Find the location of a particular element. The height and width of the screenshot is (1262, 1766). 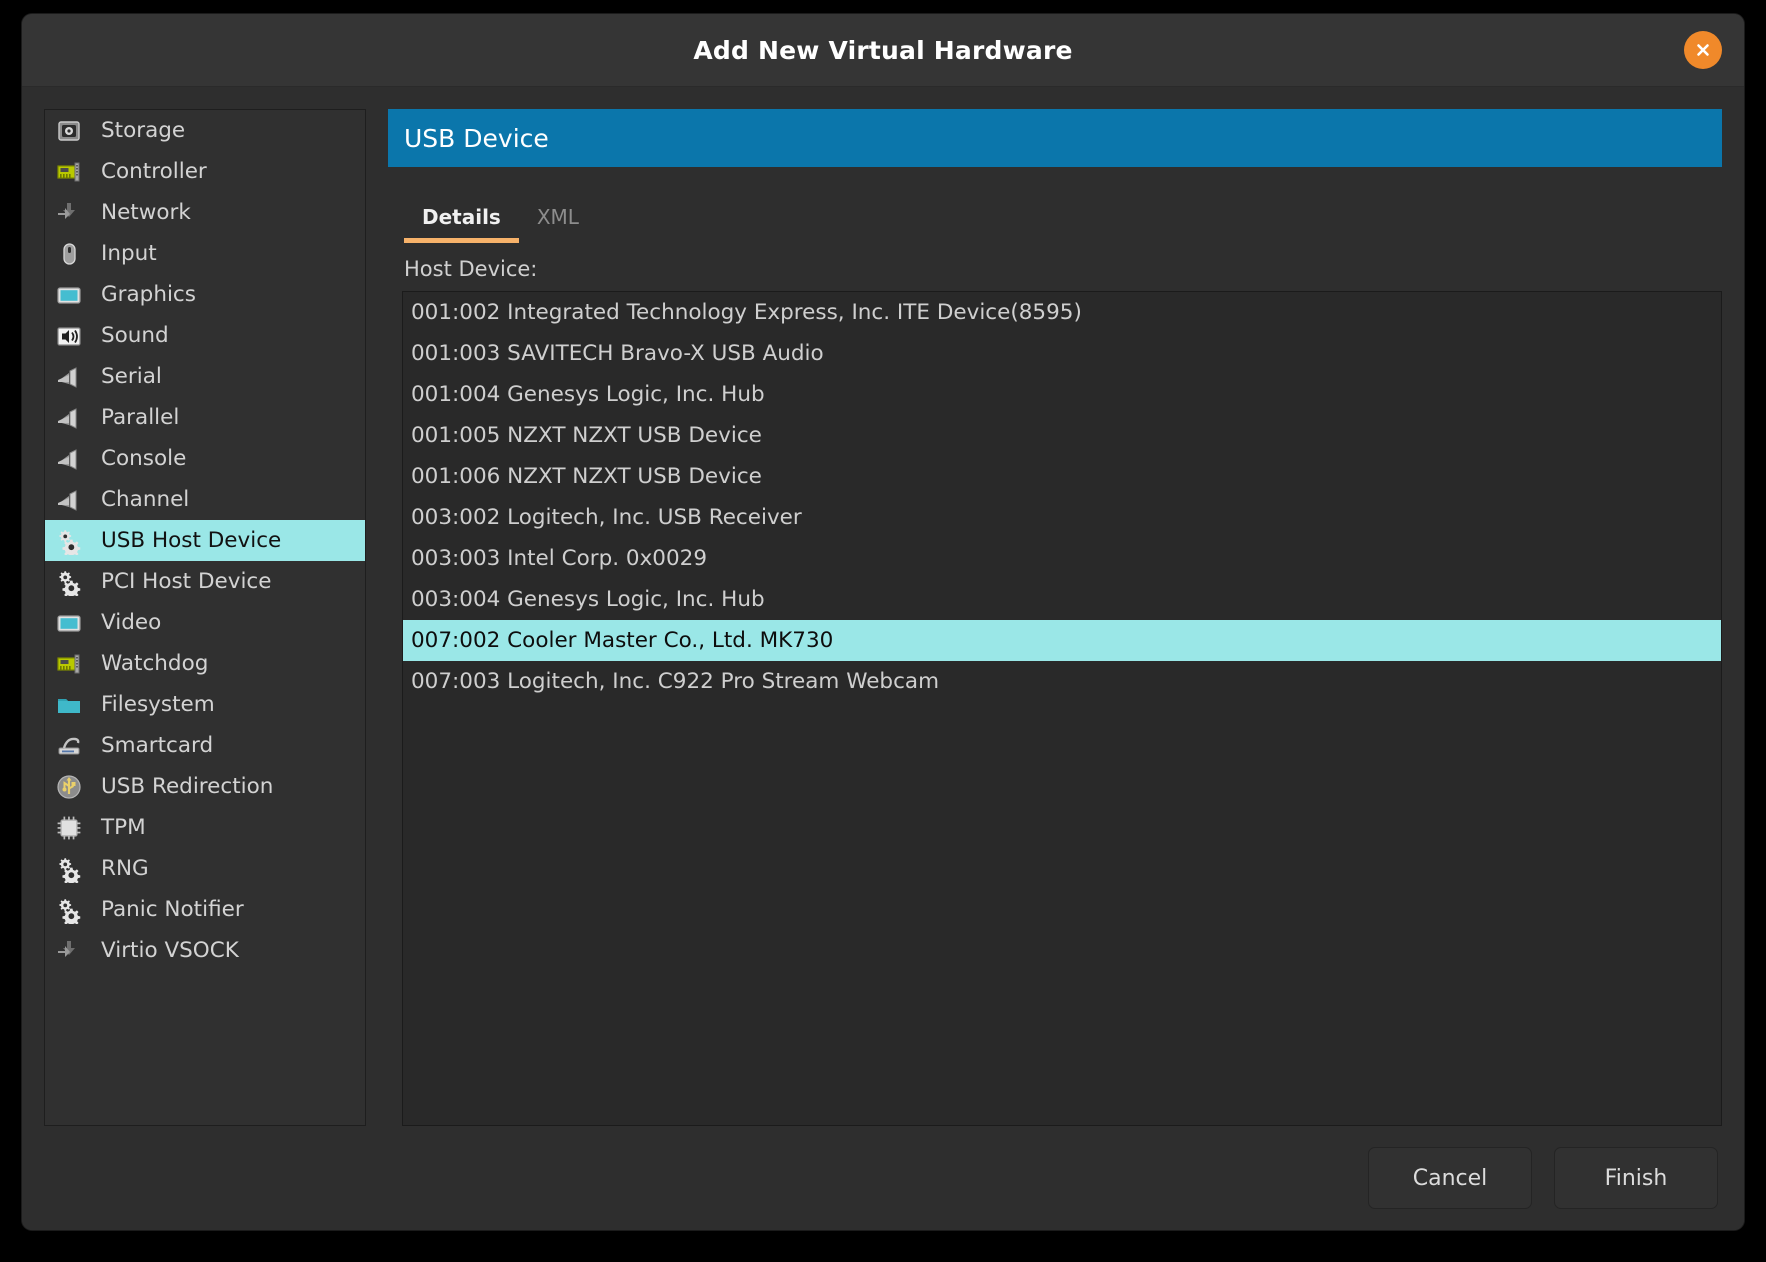

list-item: 001:005 NZXT NZXT USB Device is located at coordinates (1062, 435).